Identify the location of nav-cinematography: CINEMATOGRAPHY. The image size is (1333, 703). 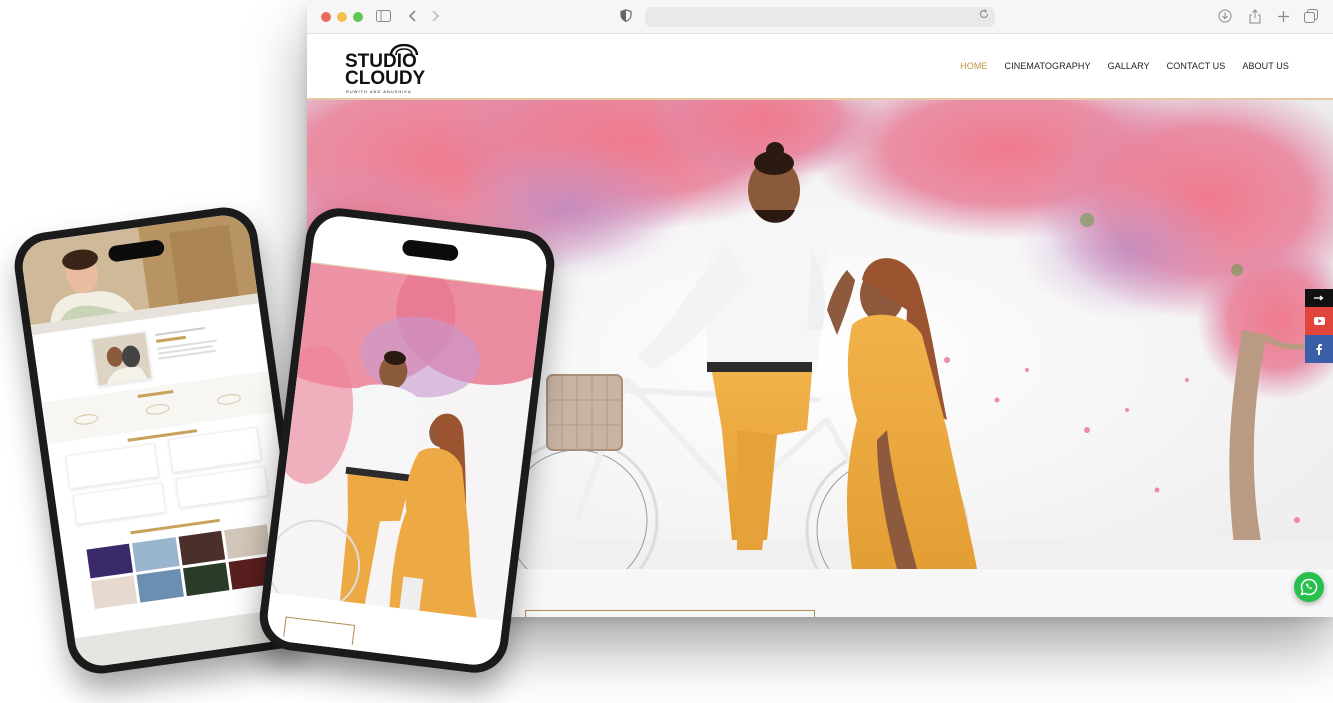
(1048, 66).